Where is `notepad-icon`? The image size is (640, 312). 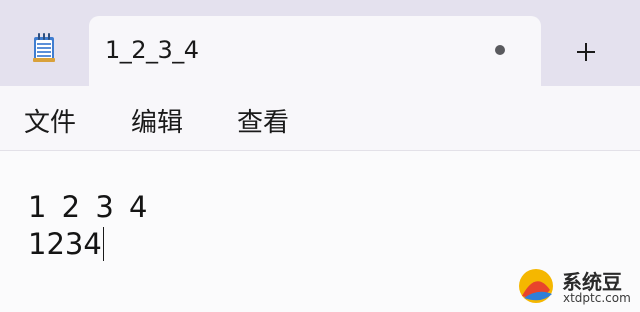 notepad-icon is located at coordinates (44, 47).